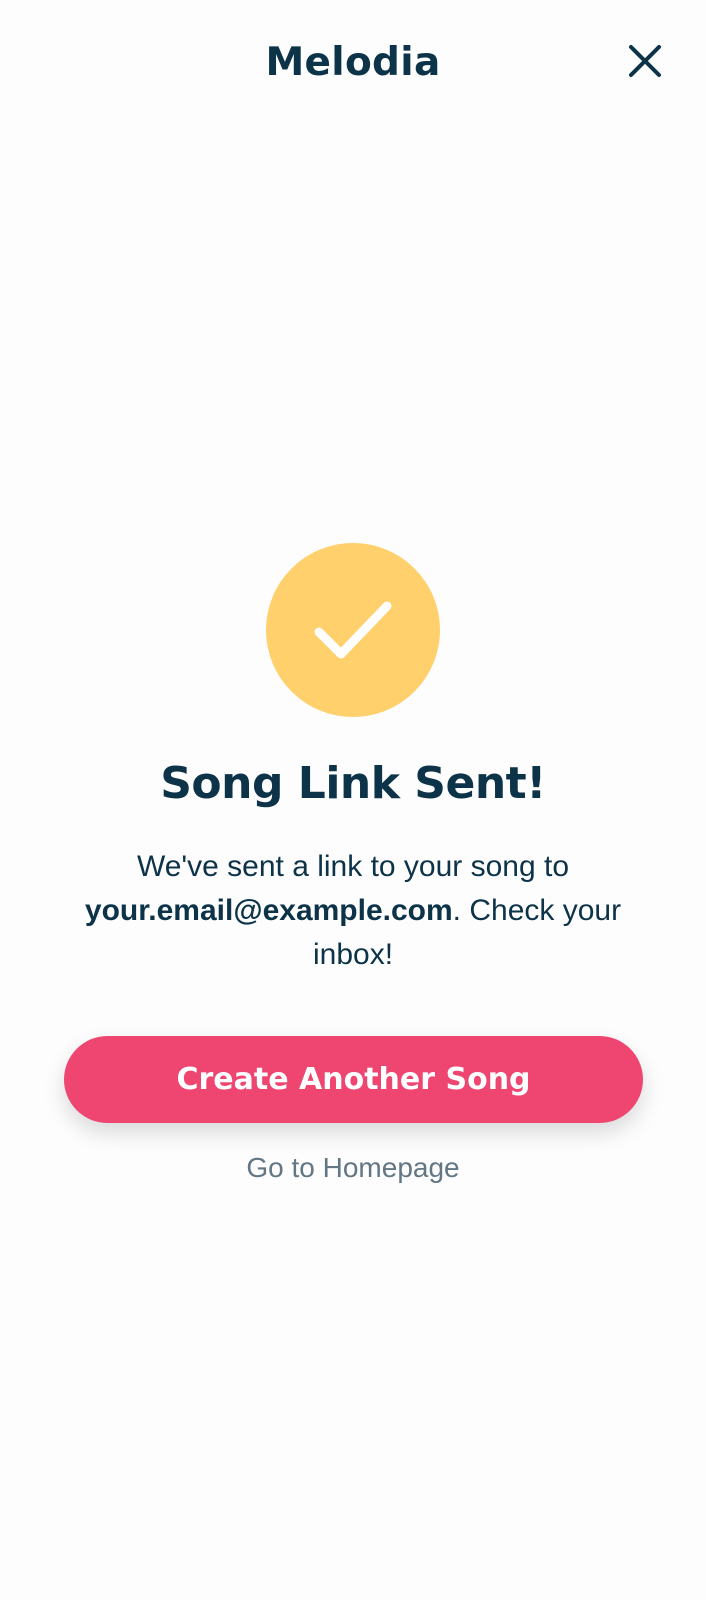 This screenshot has height=1600, width=706. What do you see at coordinates (268, 910) in the screenshot?
I see `recipient-email: your.email@example.com` at bounding box center [268, 910].